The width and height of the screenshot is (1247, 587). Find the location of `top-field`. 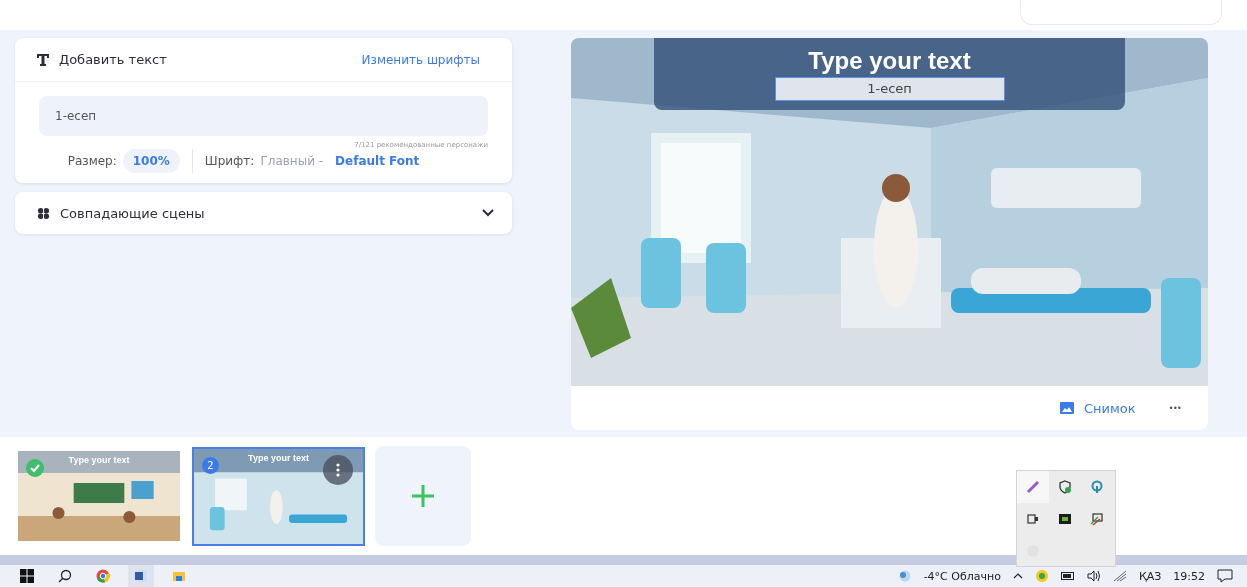

top-field is located at coordinates (1121, 12).